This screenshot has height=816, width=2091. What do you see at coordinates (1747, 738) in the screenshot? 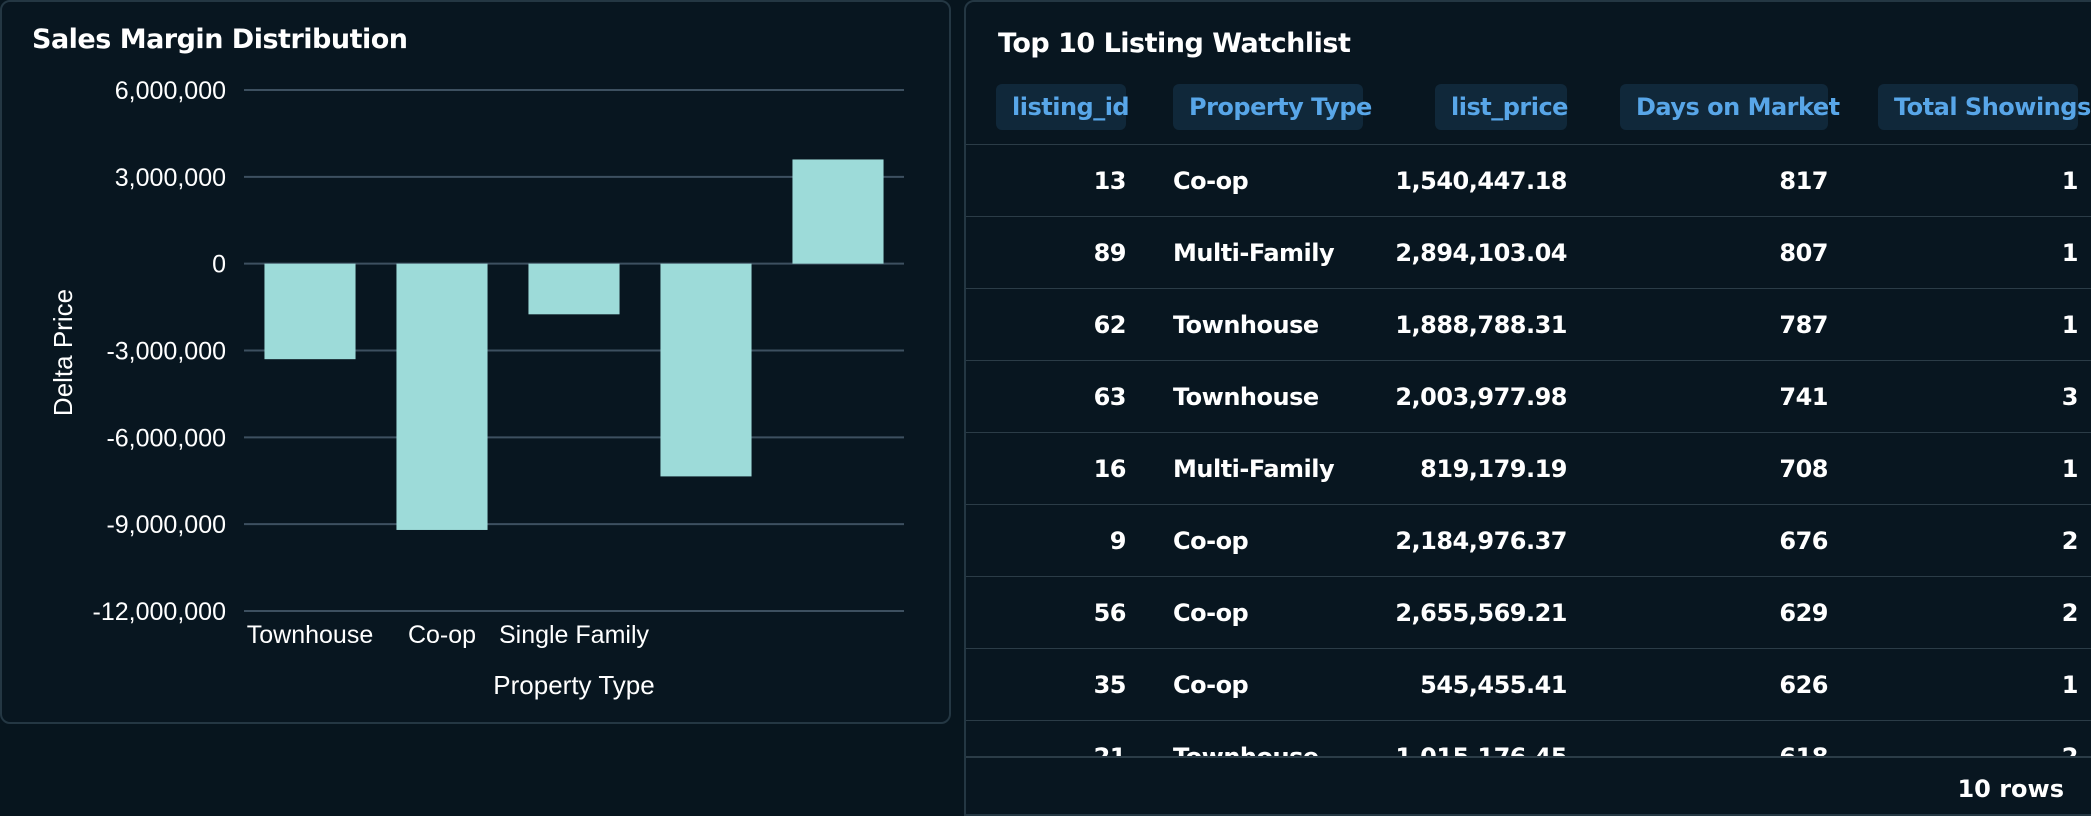
I see `cell-days-on-market: 618` at bounding box center [1747, 738].